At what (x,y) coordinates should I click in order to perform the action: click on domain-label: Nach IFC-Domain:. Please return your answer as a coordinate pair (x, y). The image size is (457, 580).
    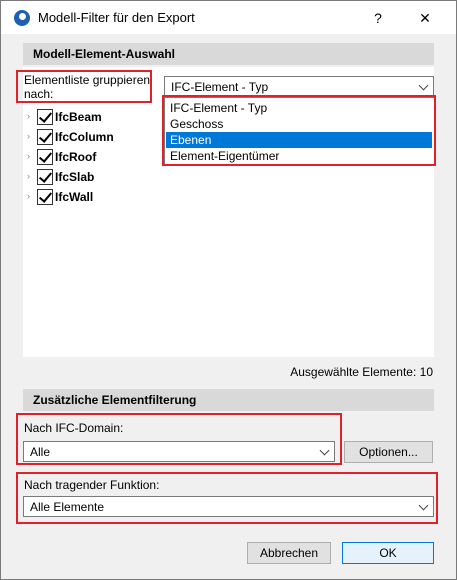
    Looking at the image, I should click on (74, 428).